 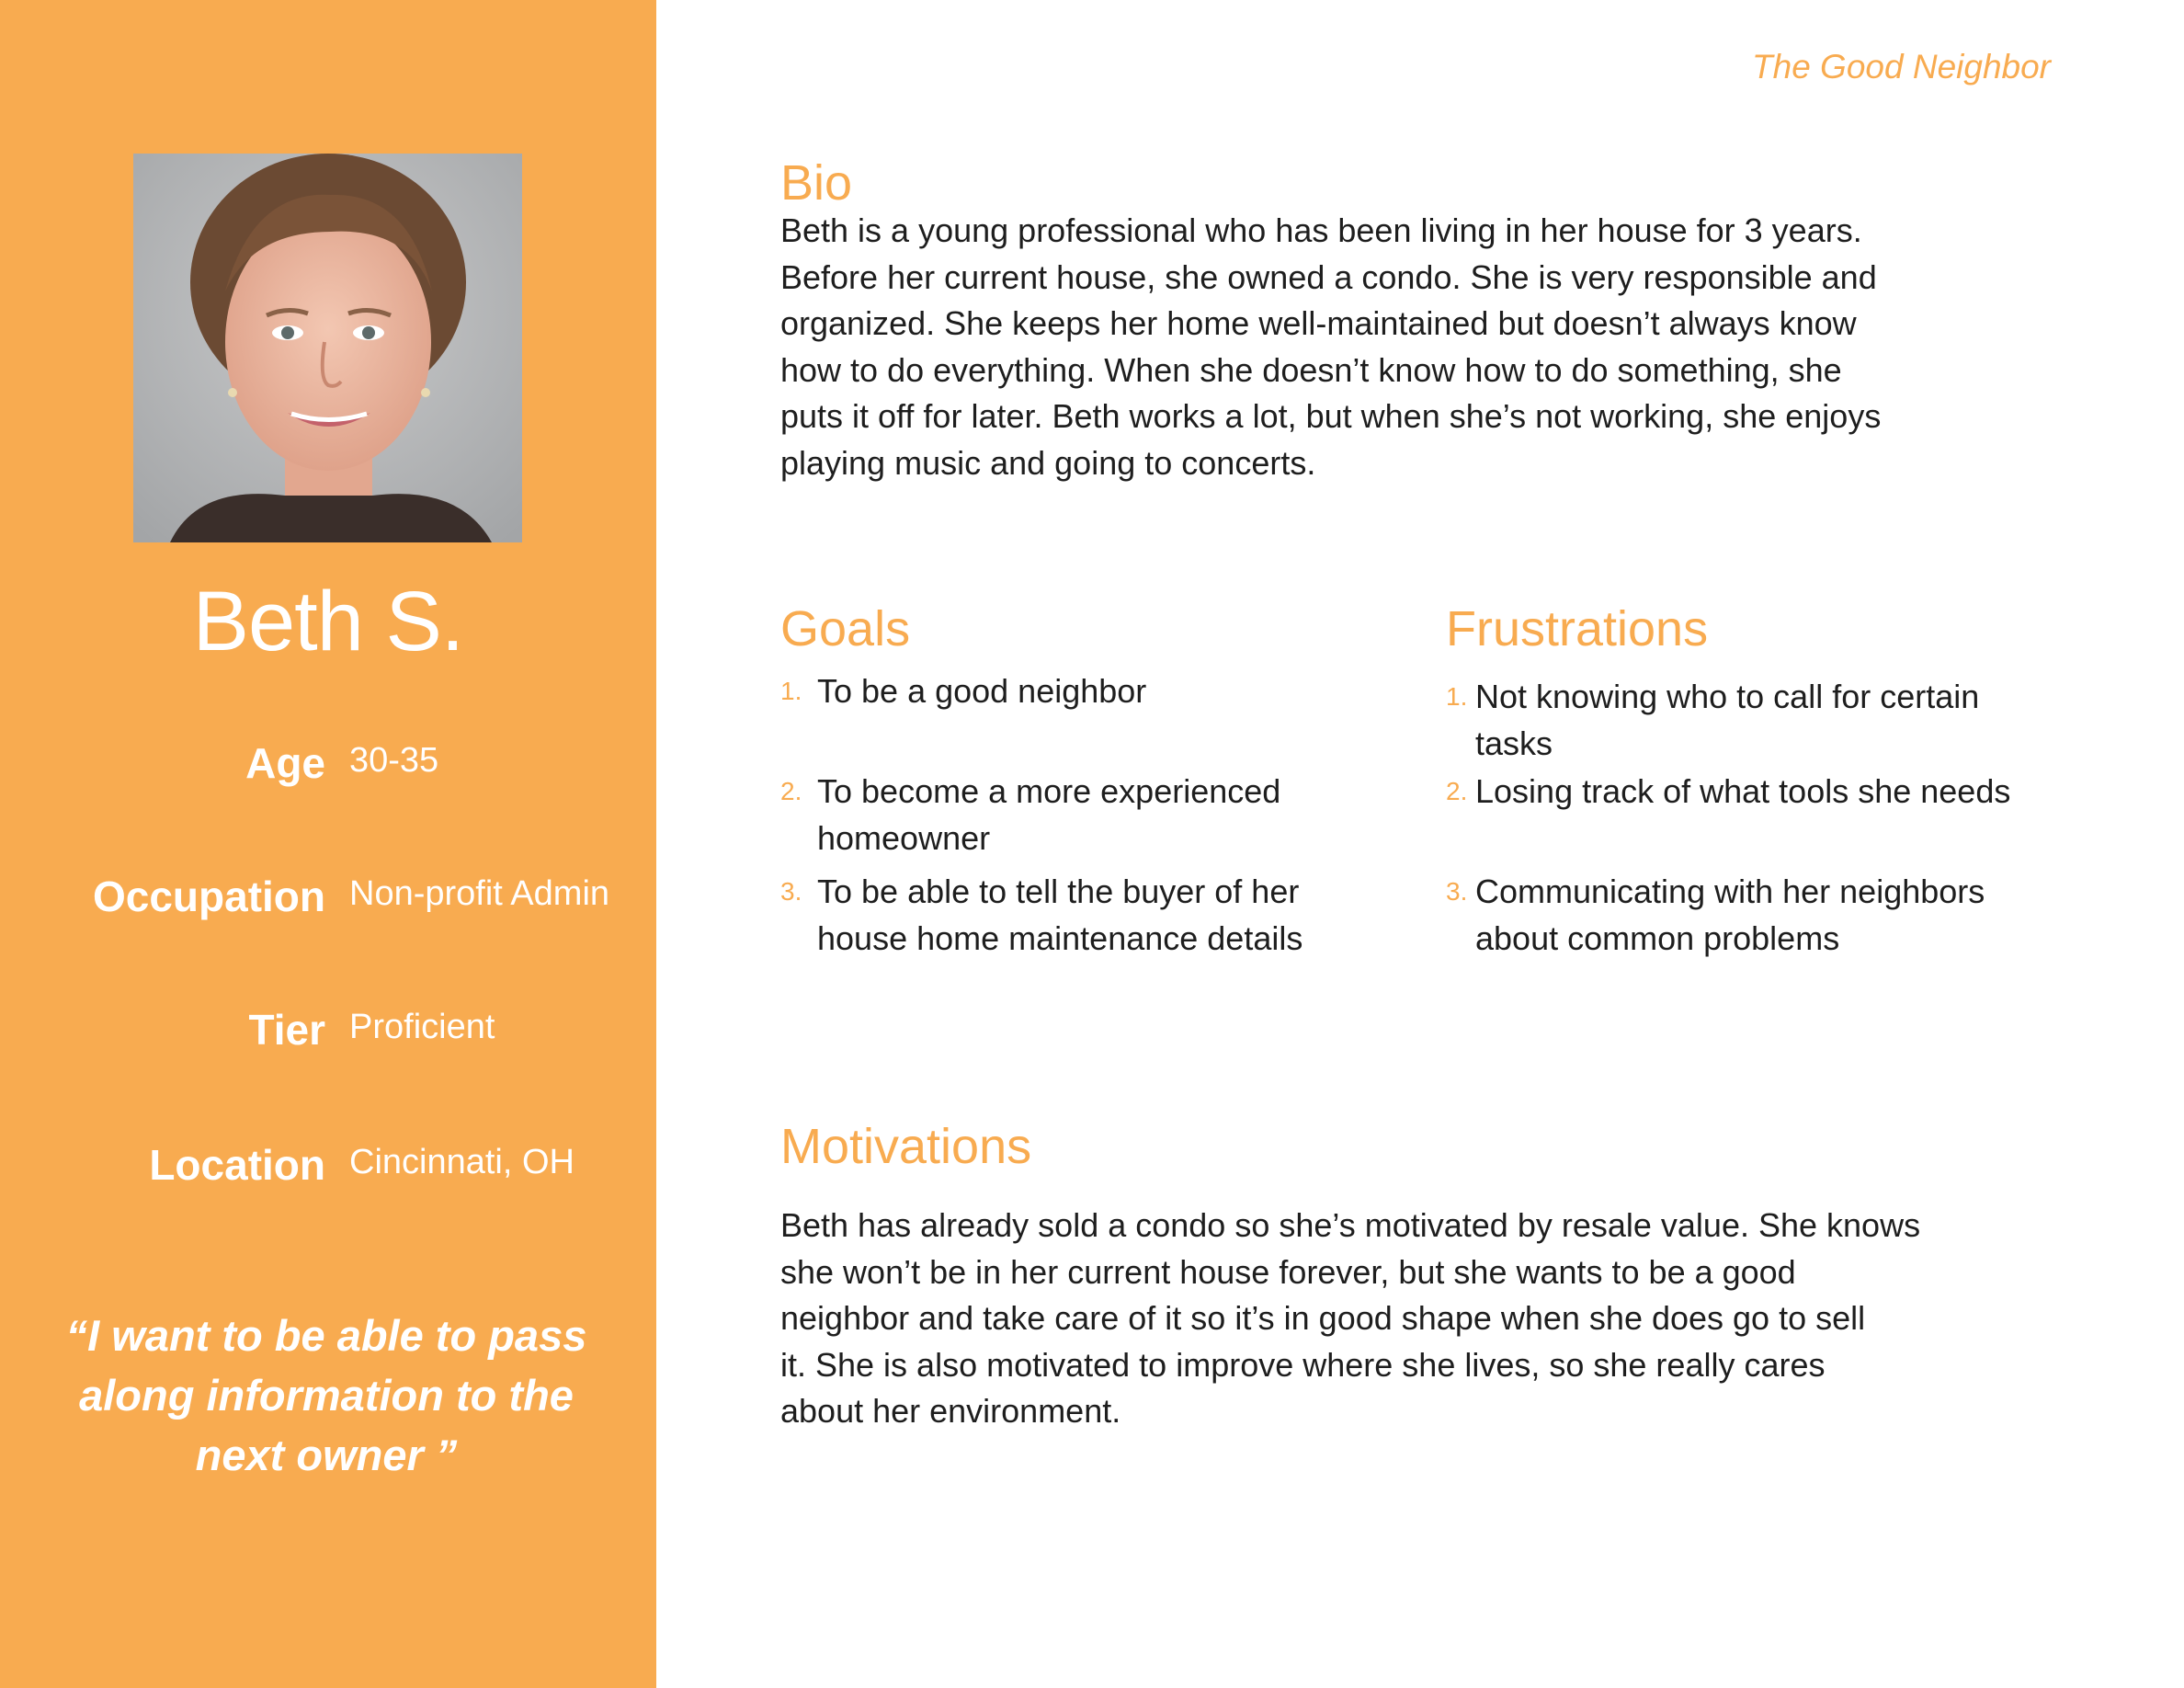 I want to click on motivations-line: about her environment., so click(x=950, y=1411).